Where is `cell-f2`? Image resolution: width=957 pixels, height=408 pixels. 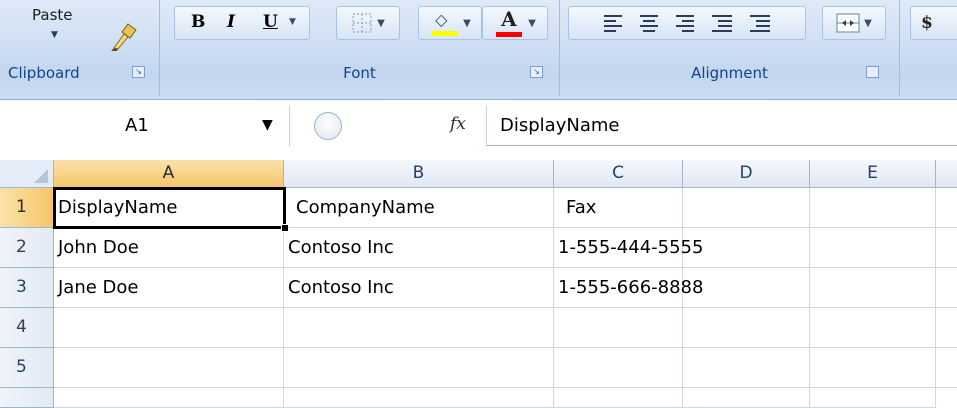
cell-f2 is located at coordinates (946, 248).